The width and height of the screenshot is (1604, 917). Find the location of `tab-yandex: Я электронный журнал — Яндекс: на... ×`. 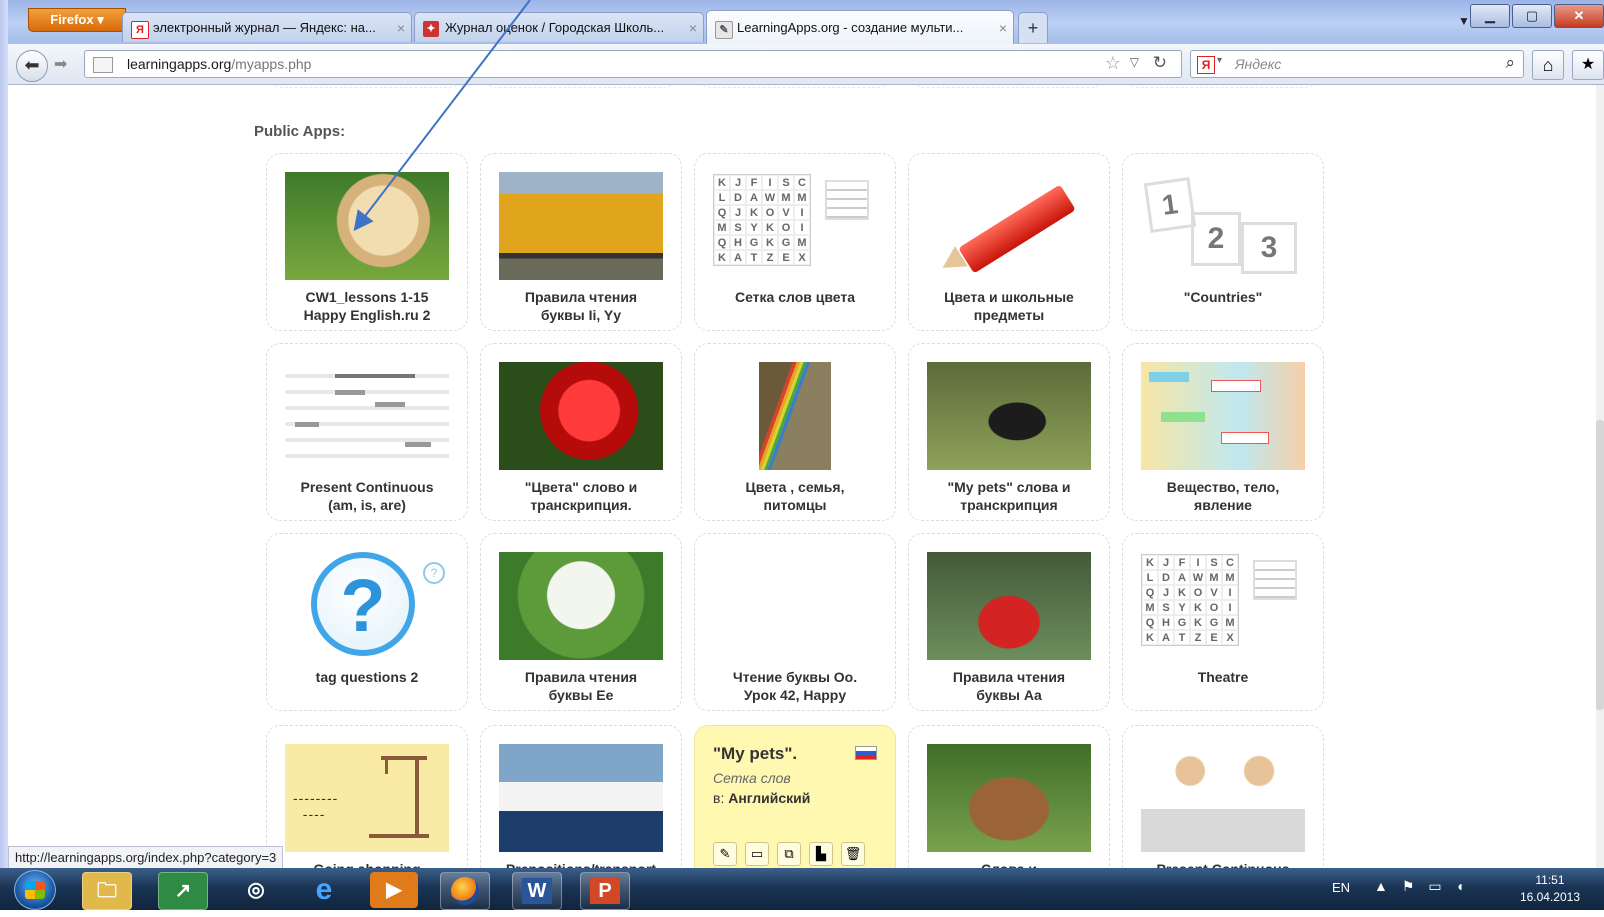

tab-yandex: Я электронный журнал — Яндекс: на... × is located at coordinates (267, 27).